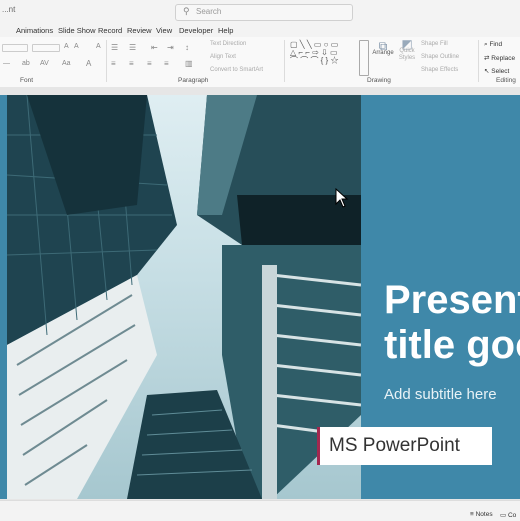 The height and width of the screenshot is (521, 520). Describe the element at coordinates (487, 58) in the screenshot. I see `replace-icon: ⇄` at that location.